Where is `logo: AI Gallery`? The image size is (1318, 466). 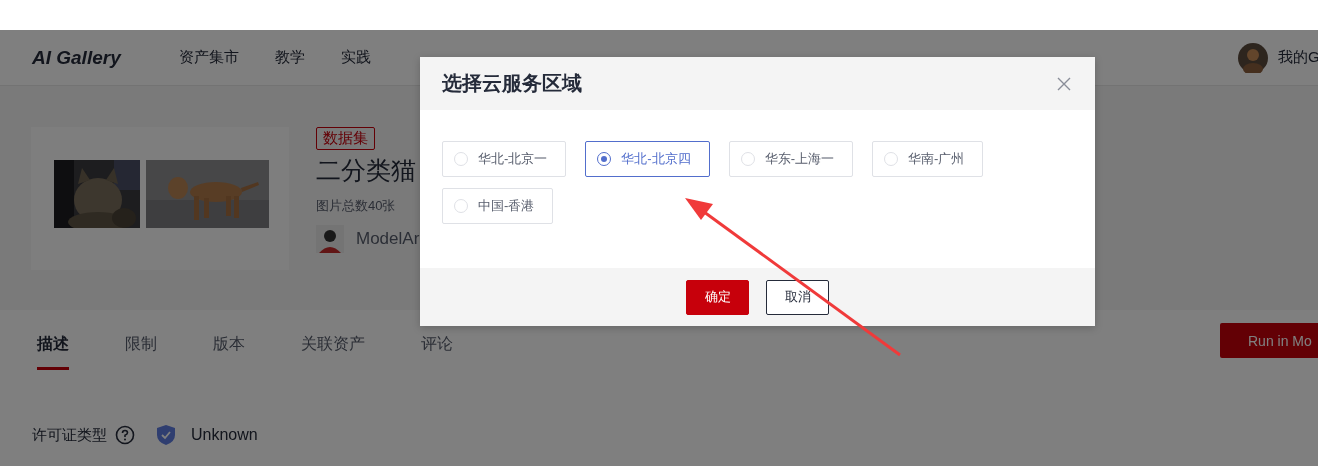
logo: AI Gallery is located at coordinates (76, 57).